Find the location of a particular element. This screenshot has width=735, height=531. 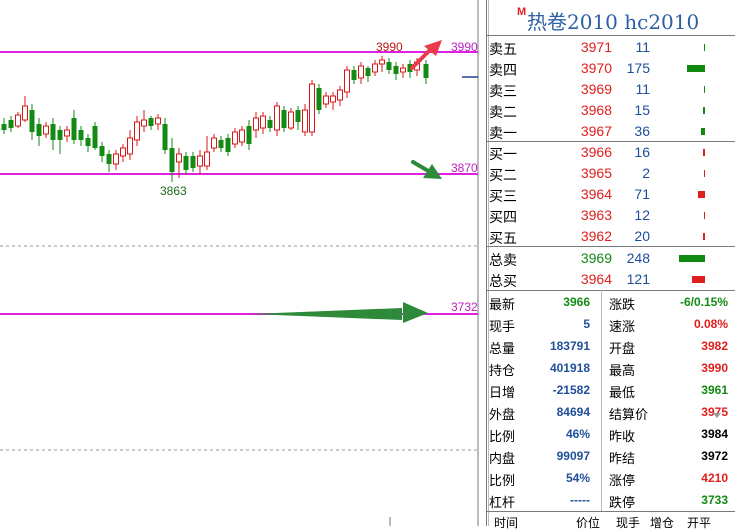

ask-row: 卖五 3971 11 is located at coordinates (608, 47).